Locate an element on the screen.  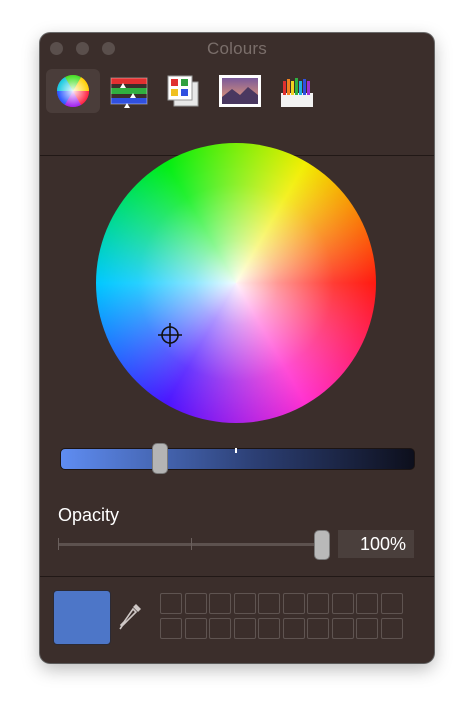
tab-pencils is located at coordinates (297, 91).